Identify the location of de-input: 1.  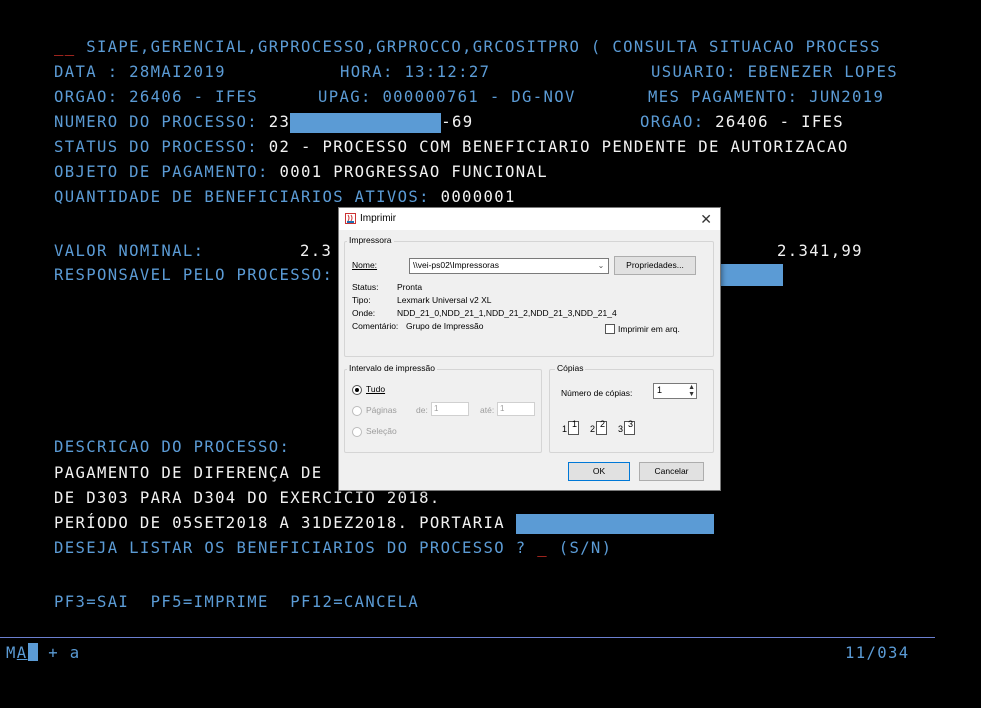
(450, 409).